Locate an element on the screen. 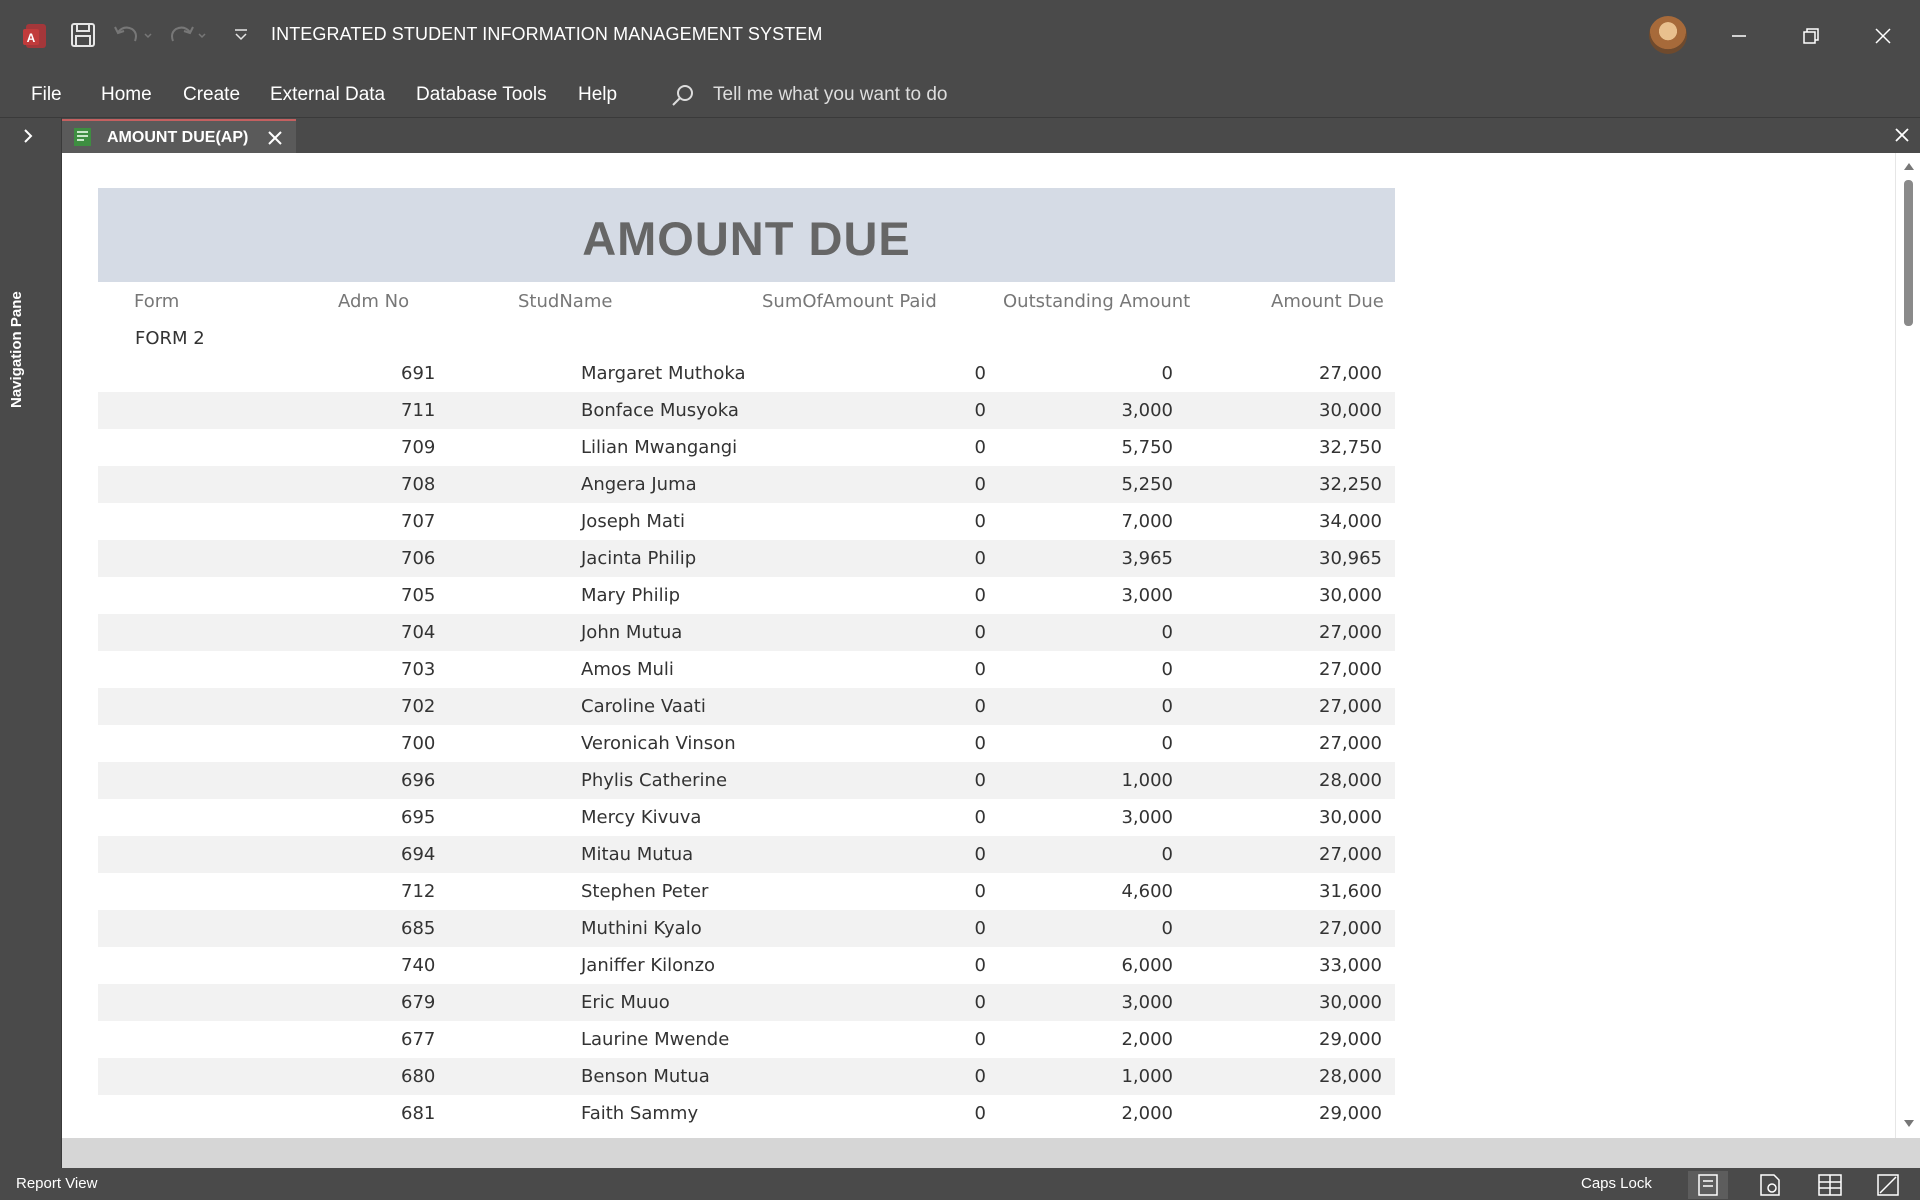 The width and height of the screenshot is (1920, 1200). amount-due-cell: 30,000 is located at coordinates (1350, 595).